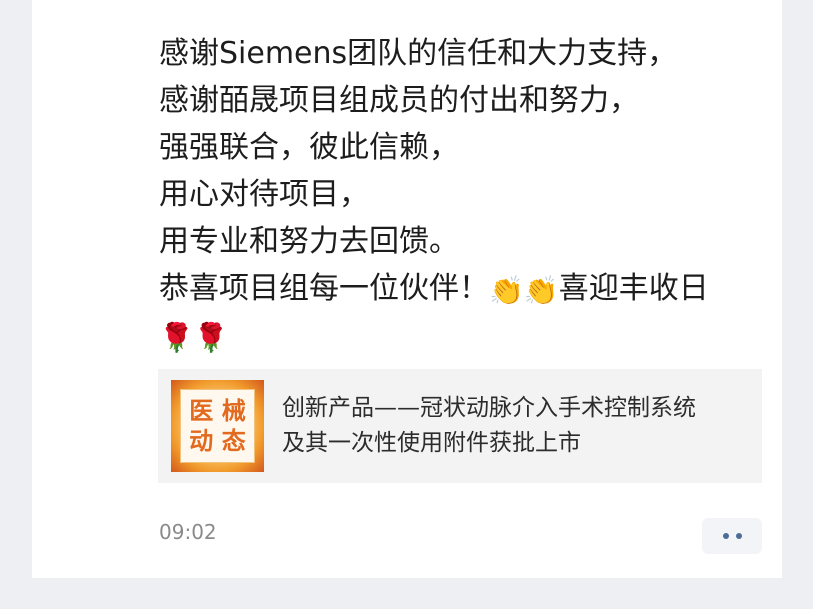  I want to click on post-line-6-text: 恭喜项目组每一位伙伴！, so click(324, 288).